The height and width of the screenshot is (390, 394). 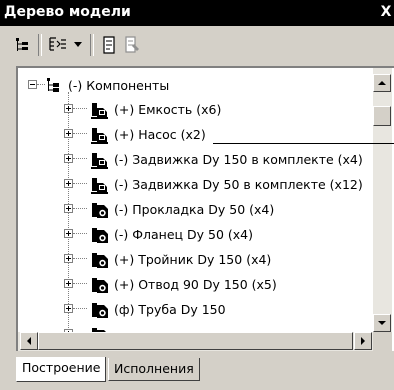 I want to click on display-mode-button, so click(x=58, y=45).